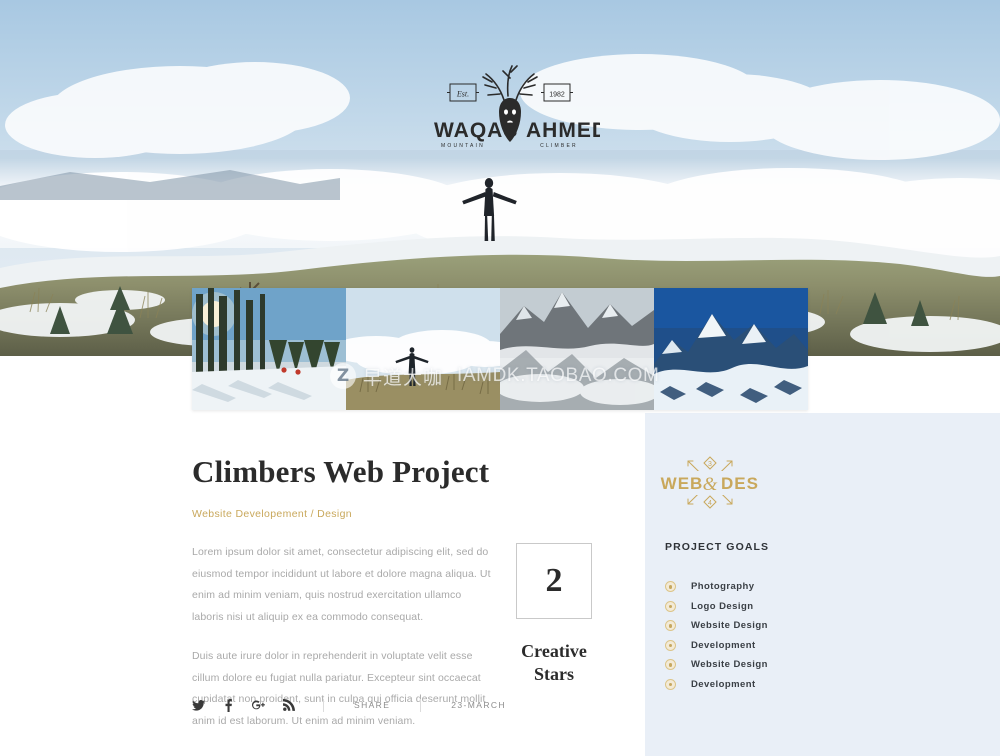 Image resolution: width=1000 pixels, height=756 pixels. I want to click on stat-label: Creative Stars, so click(554, 662).